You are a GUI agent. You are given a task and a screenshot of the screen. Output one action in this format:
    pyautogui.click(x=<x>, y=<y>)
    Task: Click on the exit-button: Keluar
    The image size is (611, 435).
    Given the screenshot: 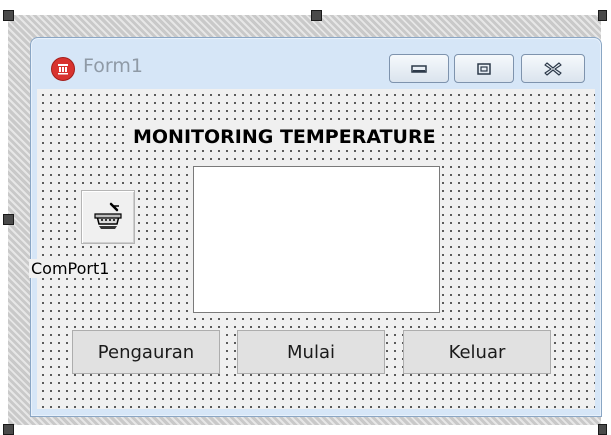 What is the action you would take?
    pyautogui.click(x=477, y=352)
    